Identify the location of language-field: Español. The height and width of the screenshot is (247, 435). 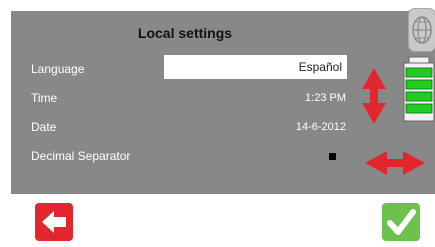
(255, 67).